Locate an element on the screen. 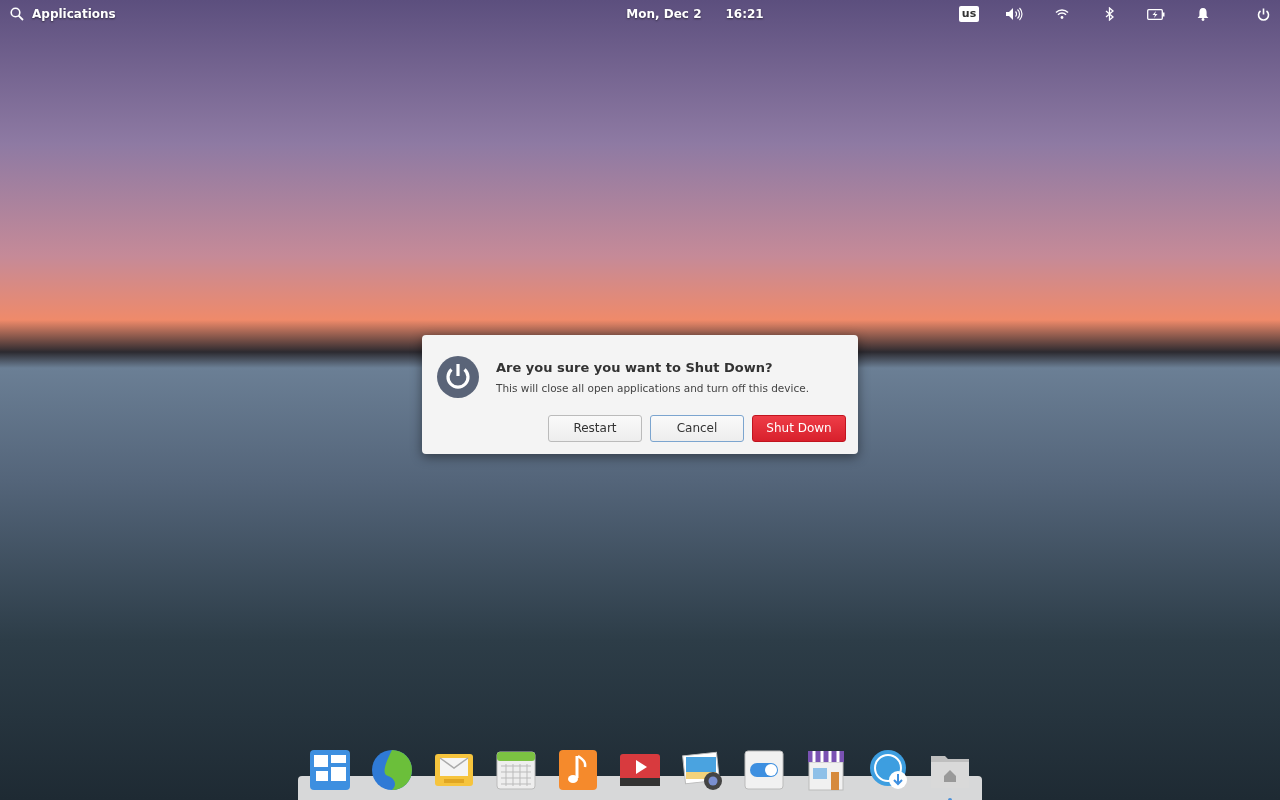 This screenshot has width=1280, height=800. date-label: Mon, Dec 2 is located at coordinates (664, 14).